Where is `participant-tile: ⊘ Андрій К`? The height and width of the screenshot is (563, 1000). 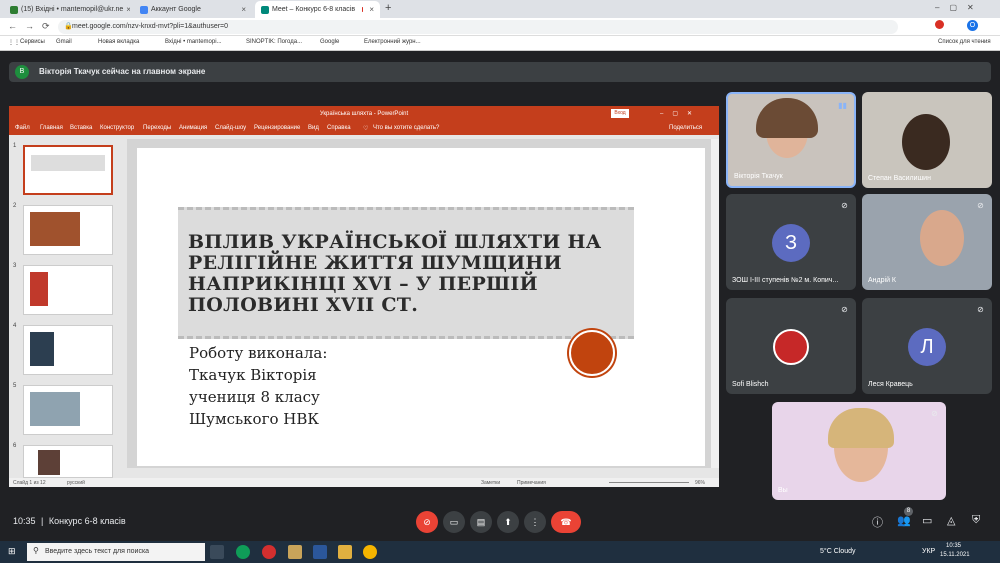 participant-tile: ⊘ Андрій К is located at coordinates (927, 242).